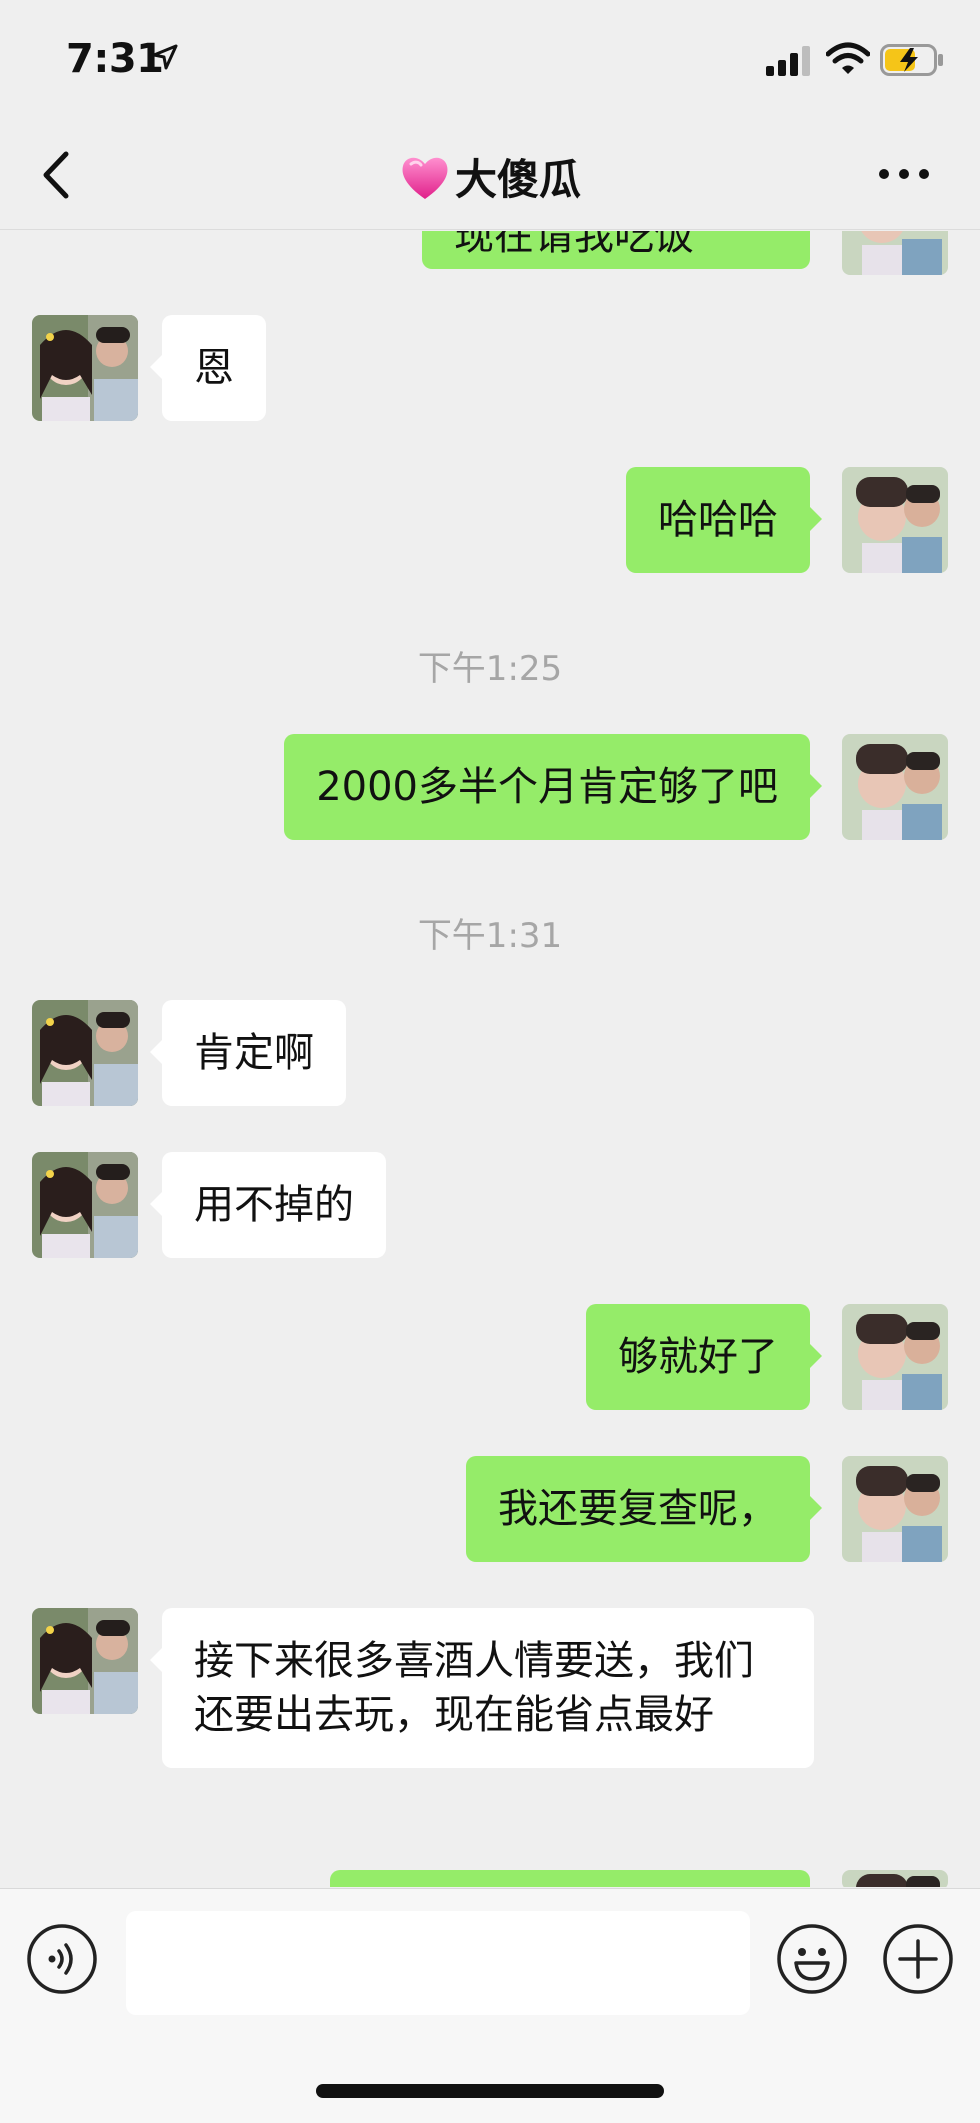 This screenshot has height=2123, width=980. Describe the element at coordinates (918, 1959) in the screenshot. I see `more-functions-plus-icon` at that location.